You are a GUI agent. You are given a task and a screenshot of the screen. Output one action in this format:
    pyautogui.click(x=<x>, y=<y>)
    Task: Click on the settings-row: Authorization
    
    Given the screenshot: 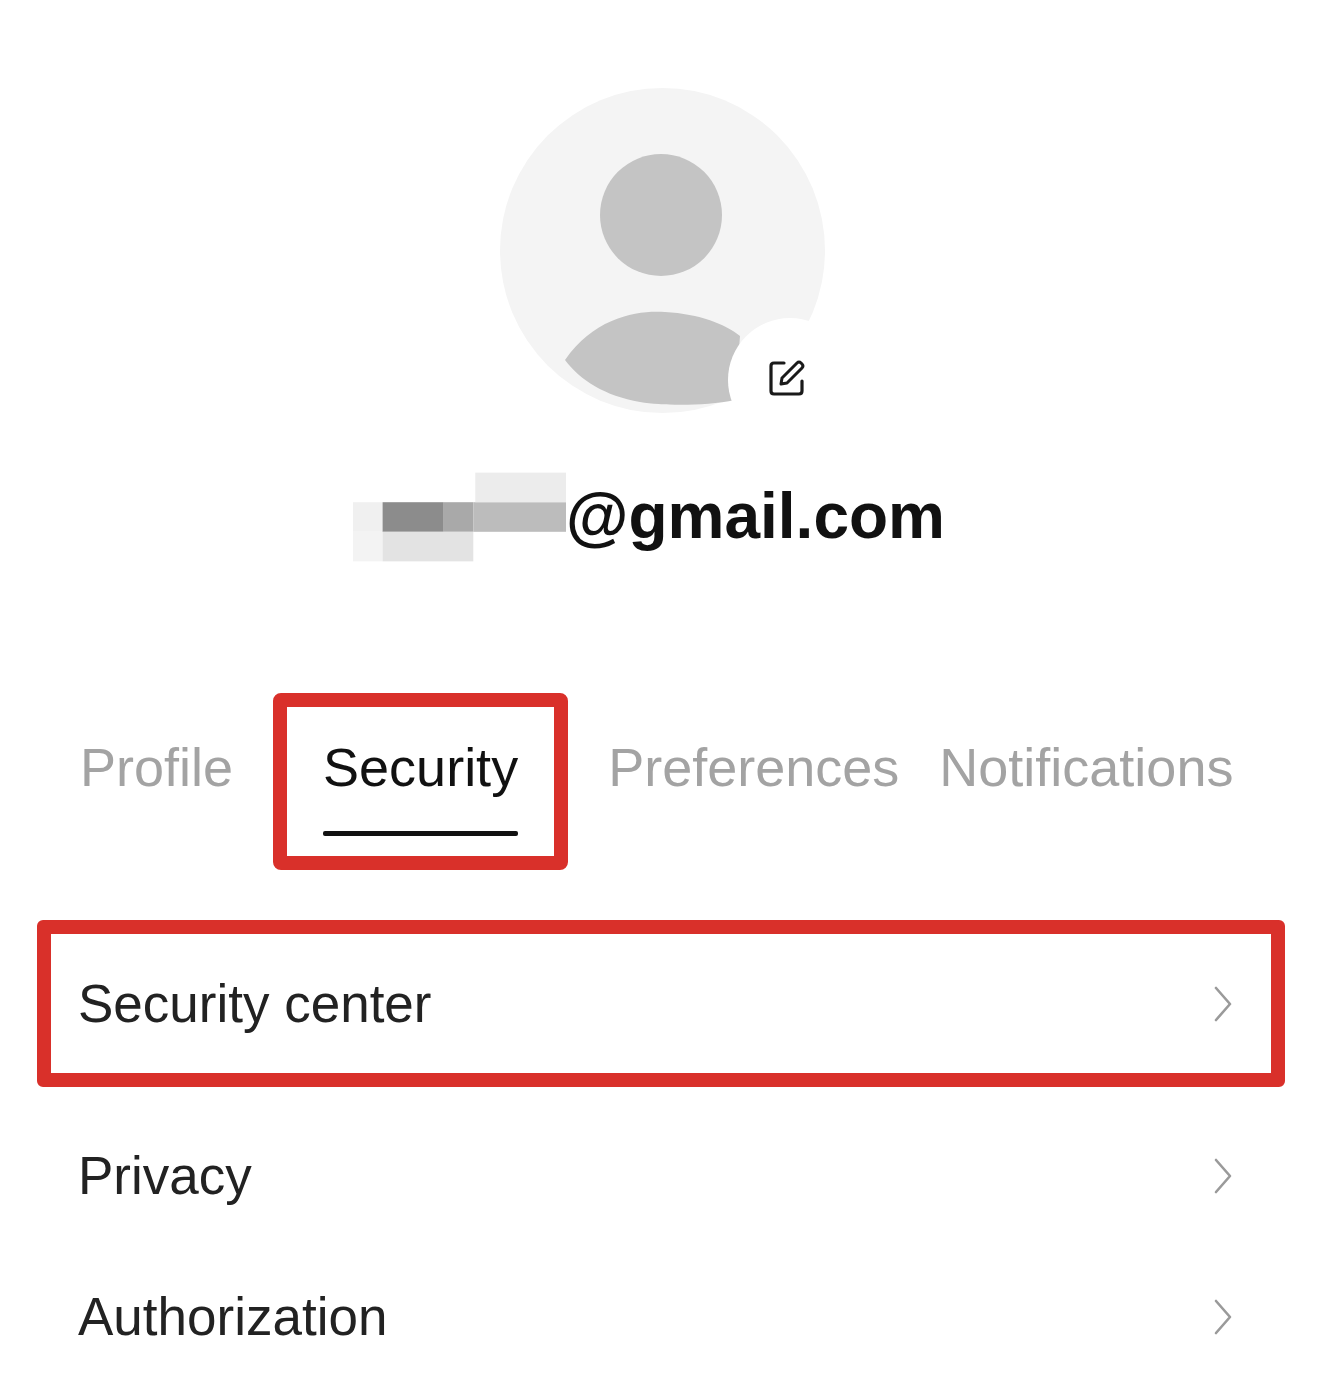 What is the action you would take?
    pyautogui.click(x=661, y=1317)
    